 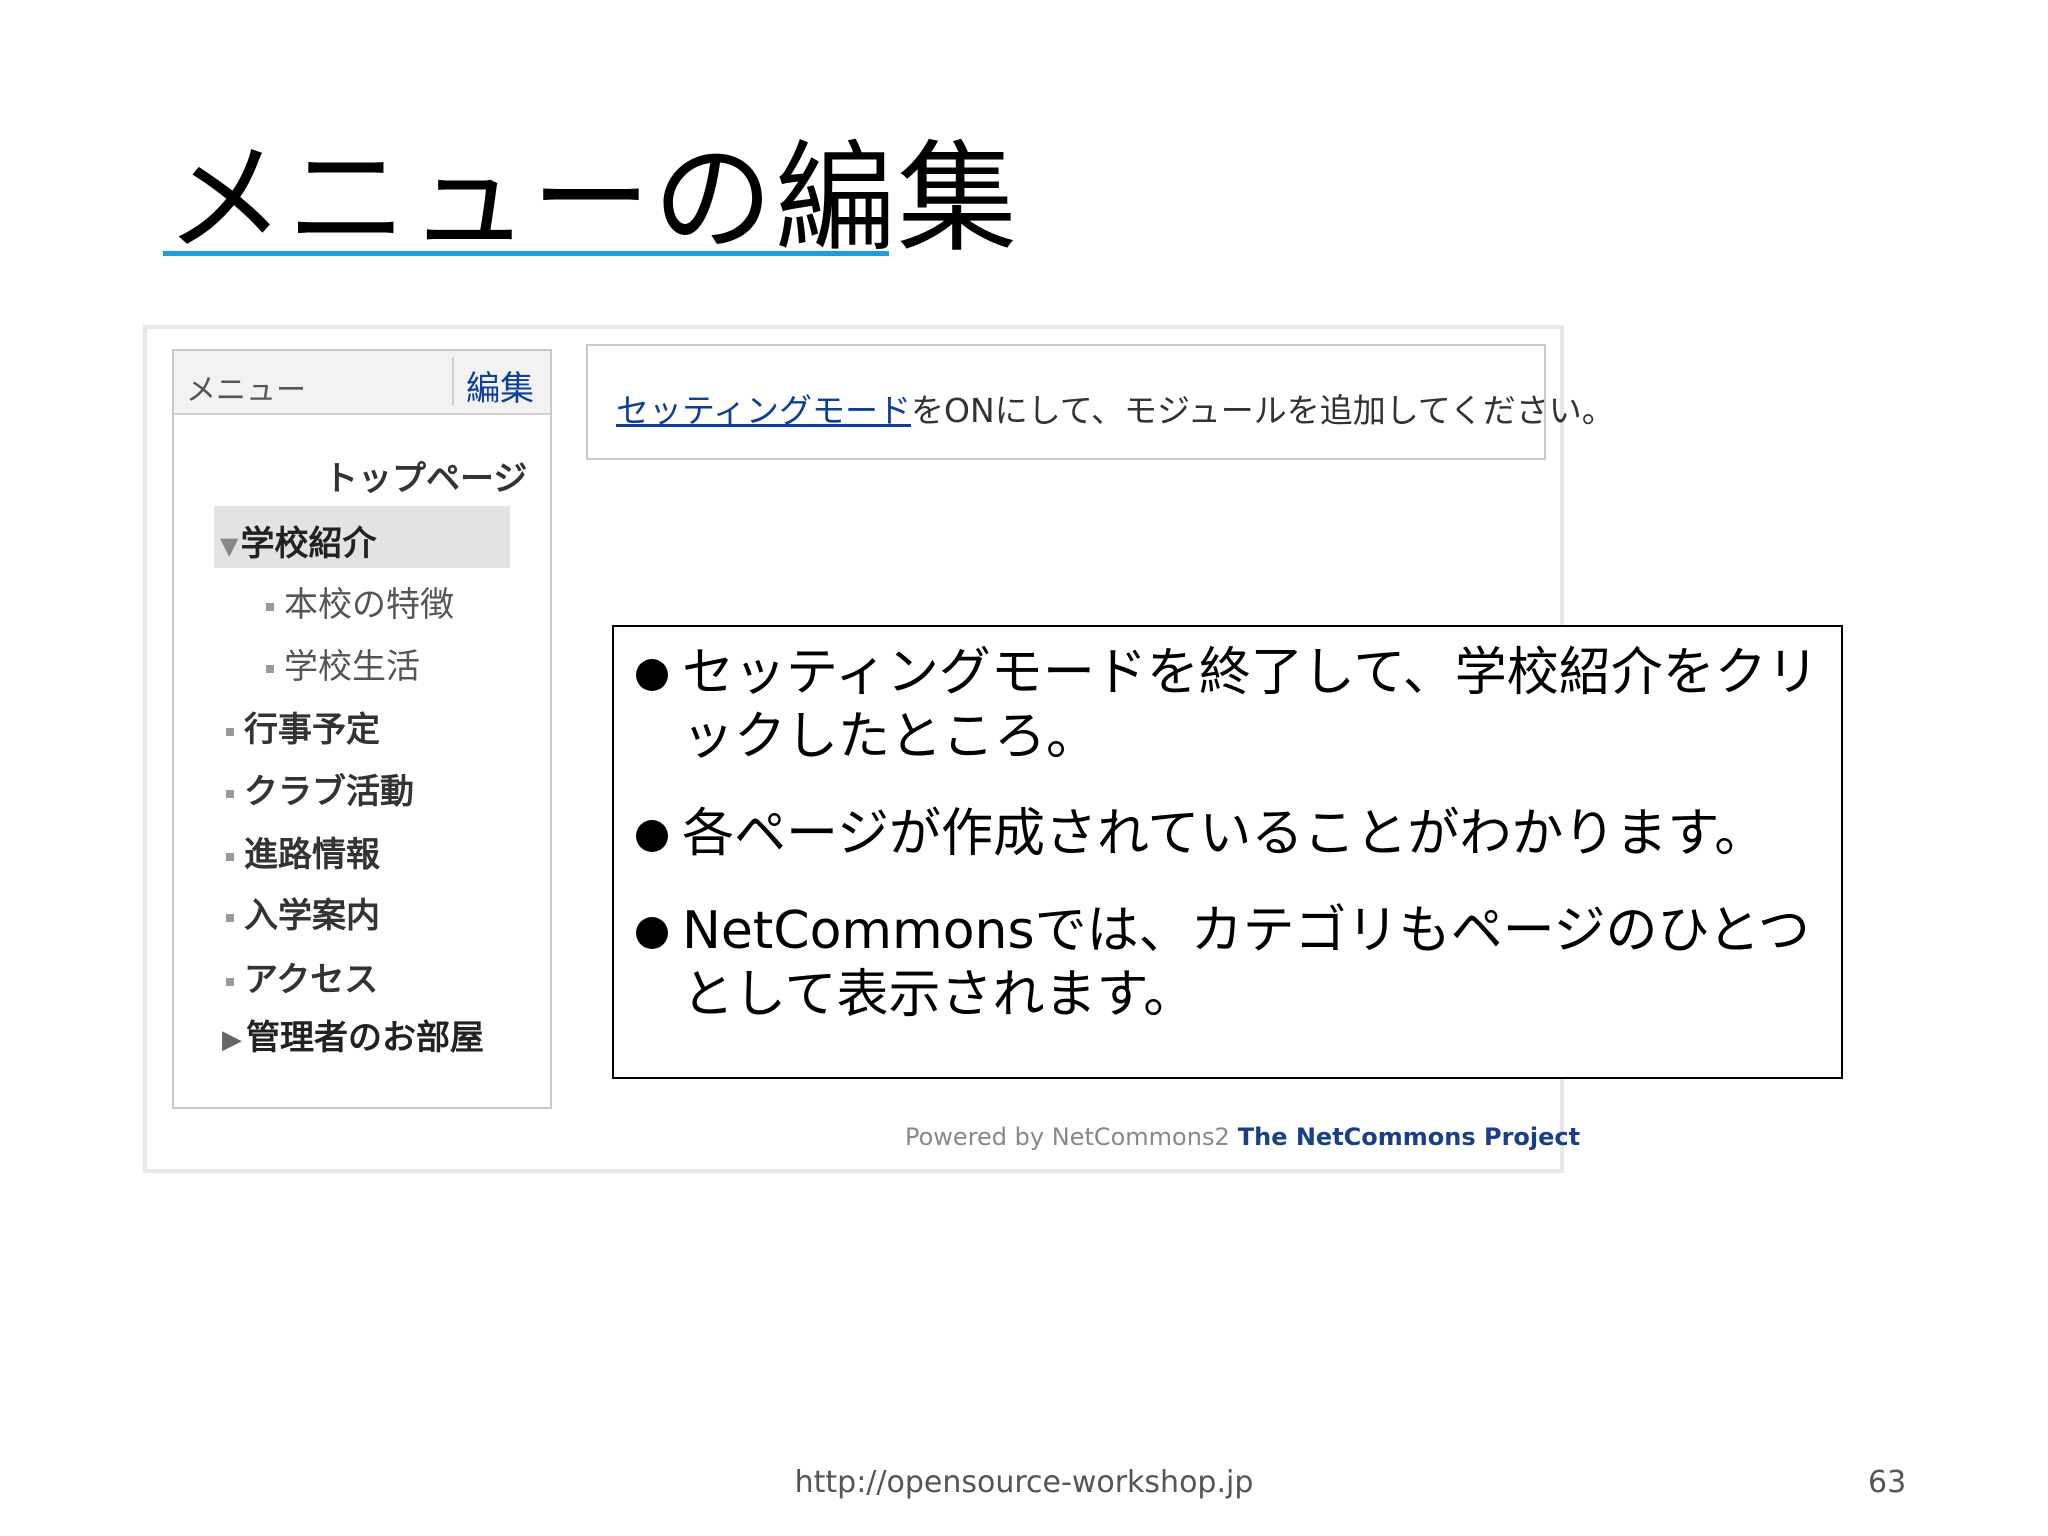 I want to click on menu-item-label: 本校の特徴, so click(x=369, y=605).